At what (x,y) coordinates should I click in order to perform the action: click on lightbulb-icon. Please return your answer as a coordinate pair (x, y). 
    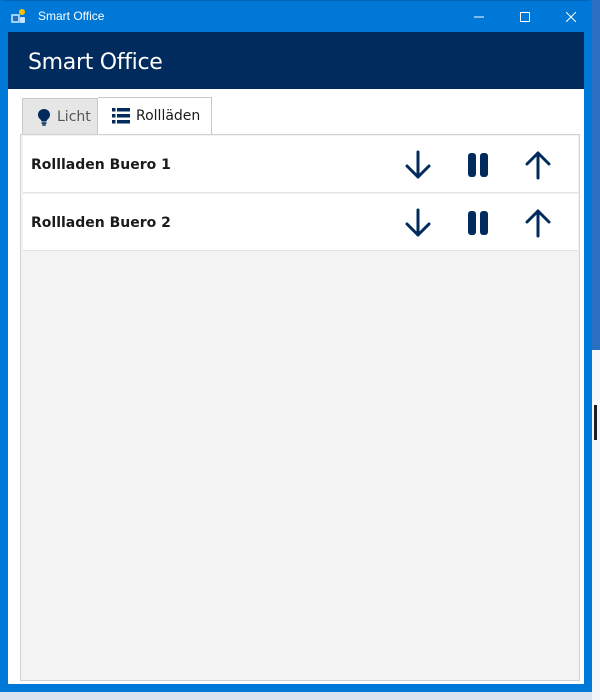
    Looking at the image, I should click on (44, 117).